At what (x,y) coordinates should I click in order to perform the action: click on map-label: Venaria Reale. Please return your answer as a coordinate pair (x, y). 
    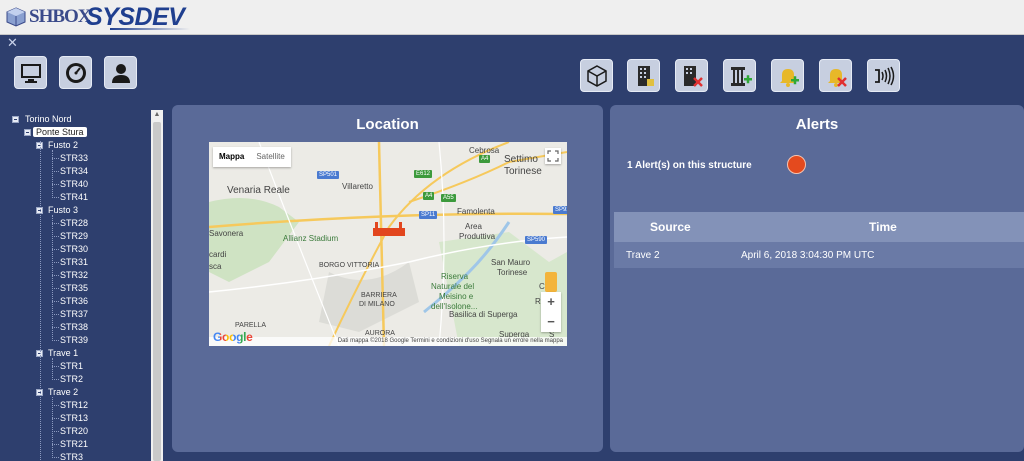
    Looking at the image, I should click on (258, 190).